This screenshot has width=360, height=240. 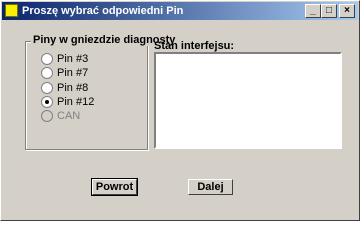 What do you see at coordinates (103, 11) in the screenshot?
I see `window-title: Proszę wybrać odpowiedni Pin` at bounding box center [103, 11].